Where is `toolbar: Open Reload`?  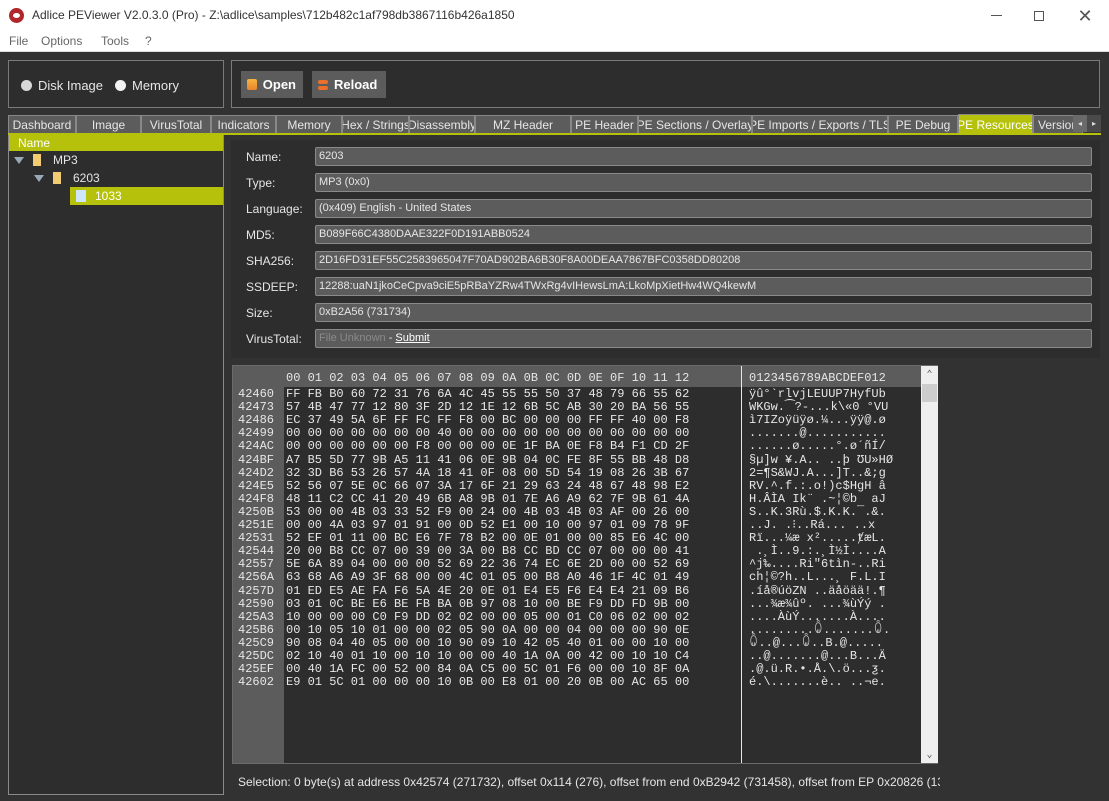
toolbar: Open Reload is located at coordinates (665, 84).